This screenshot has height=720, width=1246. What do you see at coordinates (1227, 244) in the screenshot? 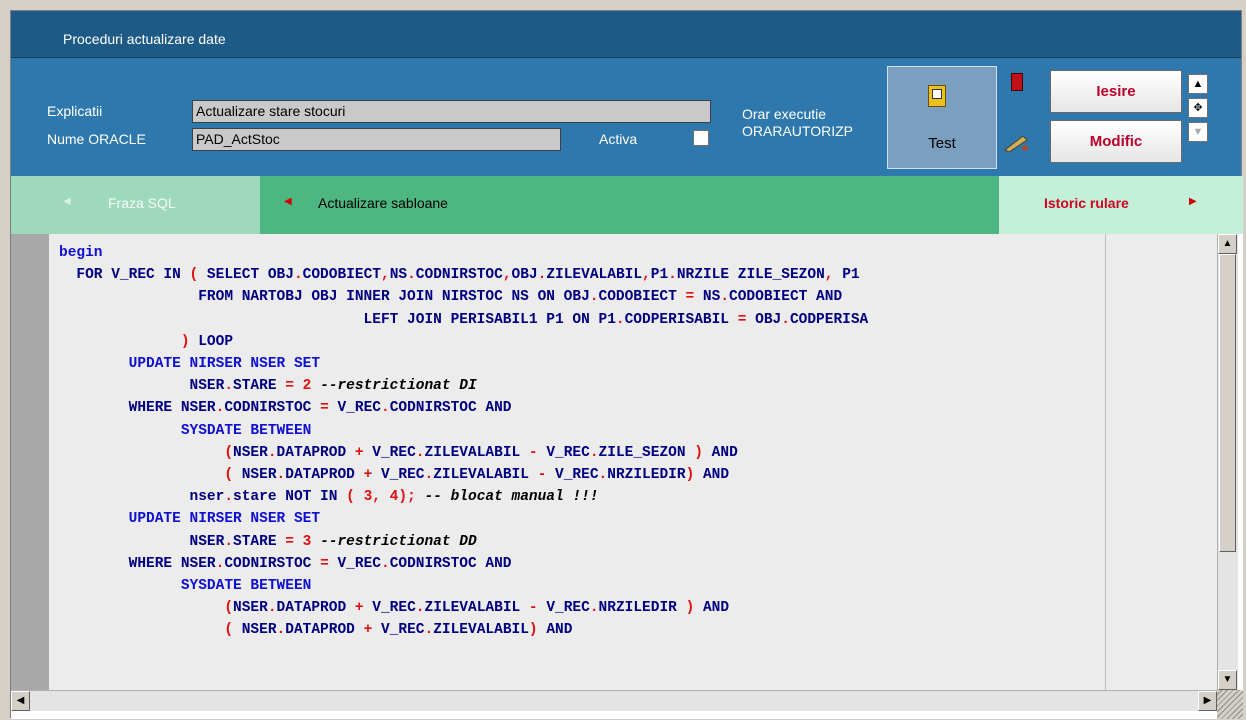
I see `scroll-up-button: ▲` at bounding box center [1227, 244].